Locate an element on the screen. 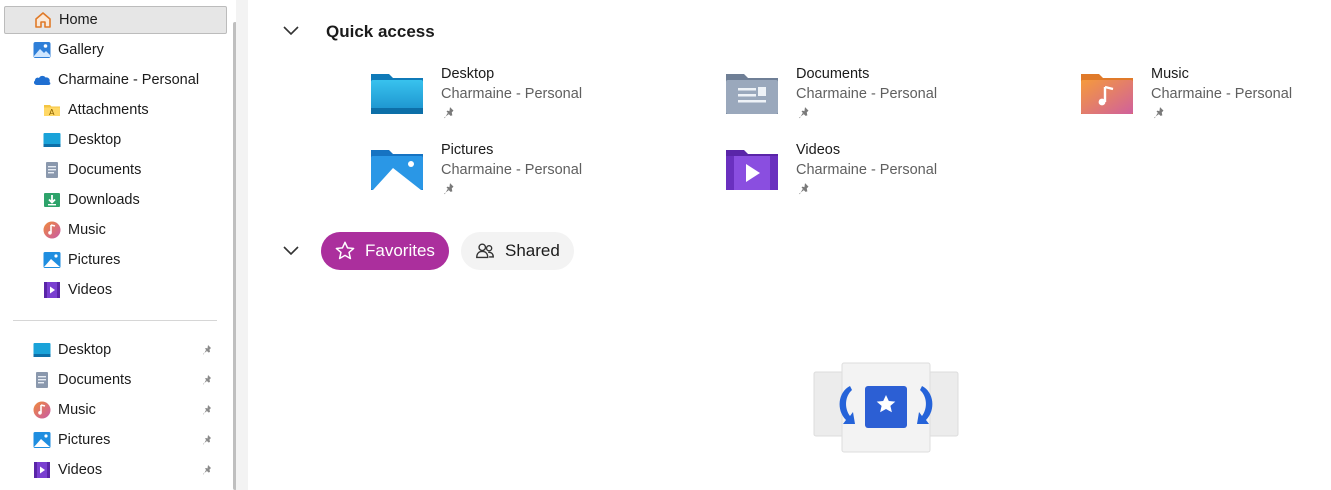 Image resolution: width=1331 pixels, height=490 pixels. sidebar-item-label: Attachments is located at coordinates (108, 110).